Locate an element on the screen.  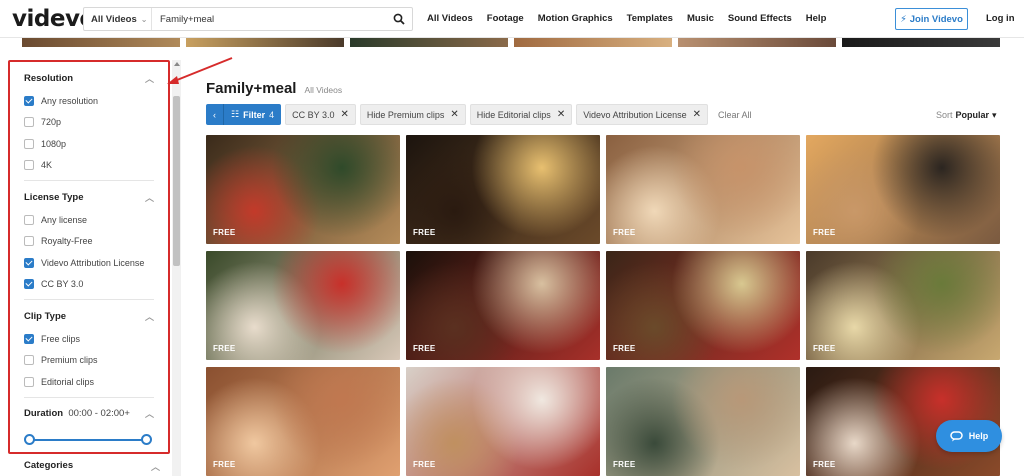
search-input: Family+meal is located at coordinates (269, 19).